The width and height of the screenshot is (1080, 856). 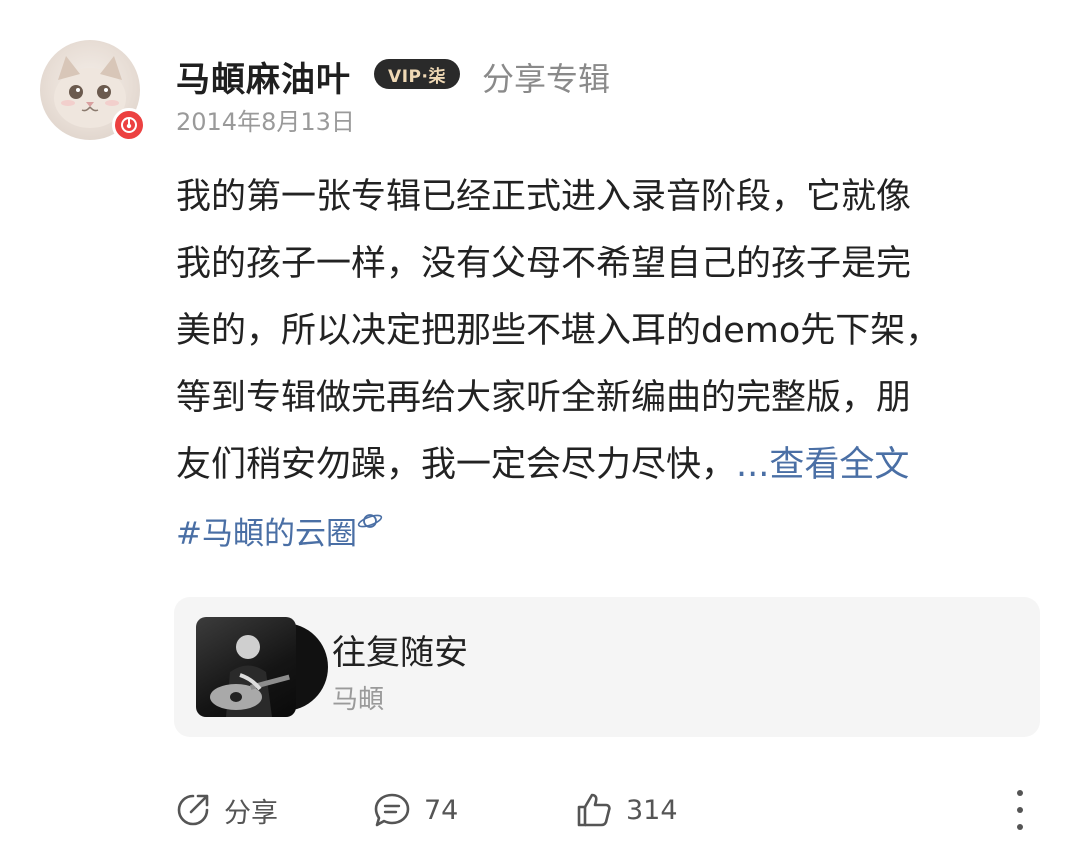 I want to click on user-avatar-container, so click(x=93, y=92).